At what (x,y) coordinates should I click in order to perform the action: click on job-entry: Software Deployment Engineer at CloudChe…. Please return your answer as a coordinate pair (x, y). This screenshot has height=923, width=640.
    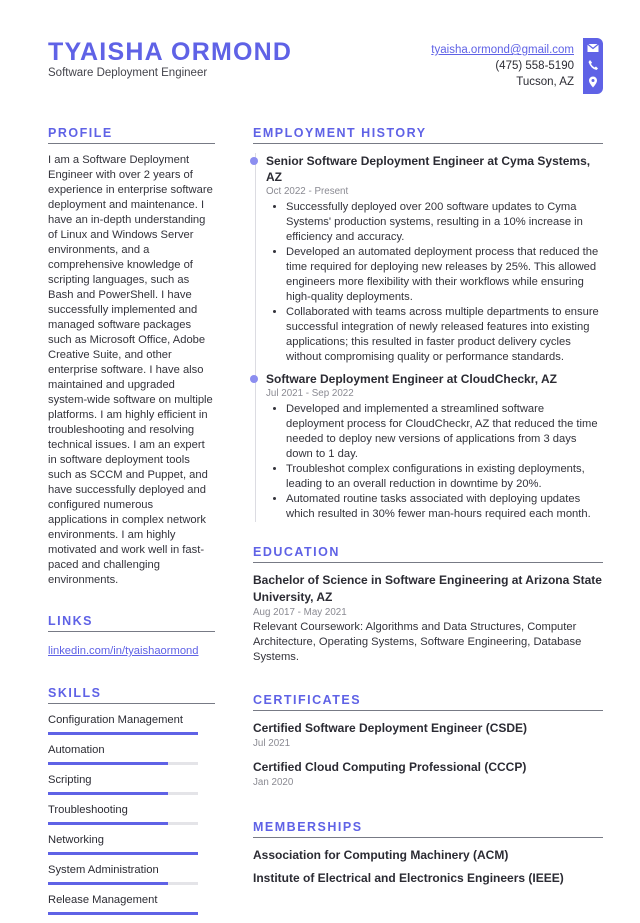
    Looking at the image, I should click on (426, 446).